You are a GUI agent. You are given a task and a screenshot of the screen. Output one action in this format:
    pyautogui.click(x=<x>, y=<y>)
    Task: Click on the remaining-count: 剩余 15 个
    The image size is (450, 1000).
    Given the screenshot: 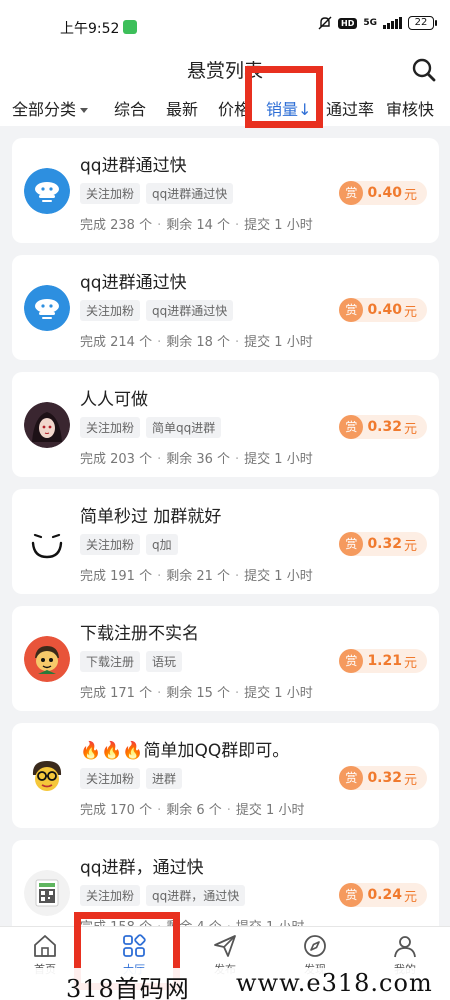 What is the action you would take?
    pyautogui.click(x=198, y=693)
    